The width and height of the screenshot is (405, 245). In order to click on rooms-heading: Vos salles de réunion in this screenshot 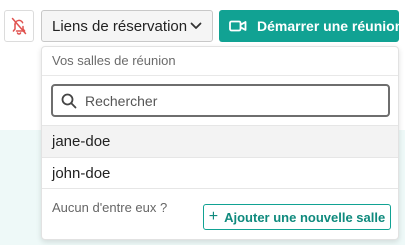, I will do `click(114, 60)`.